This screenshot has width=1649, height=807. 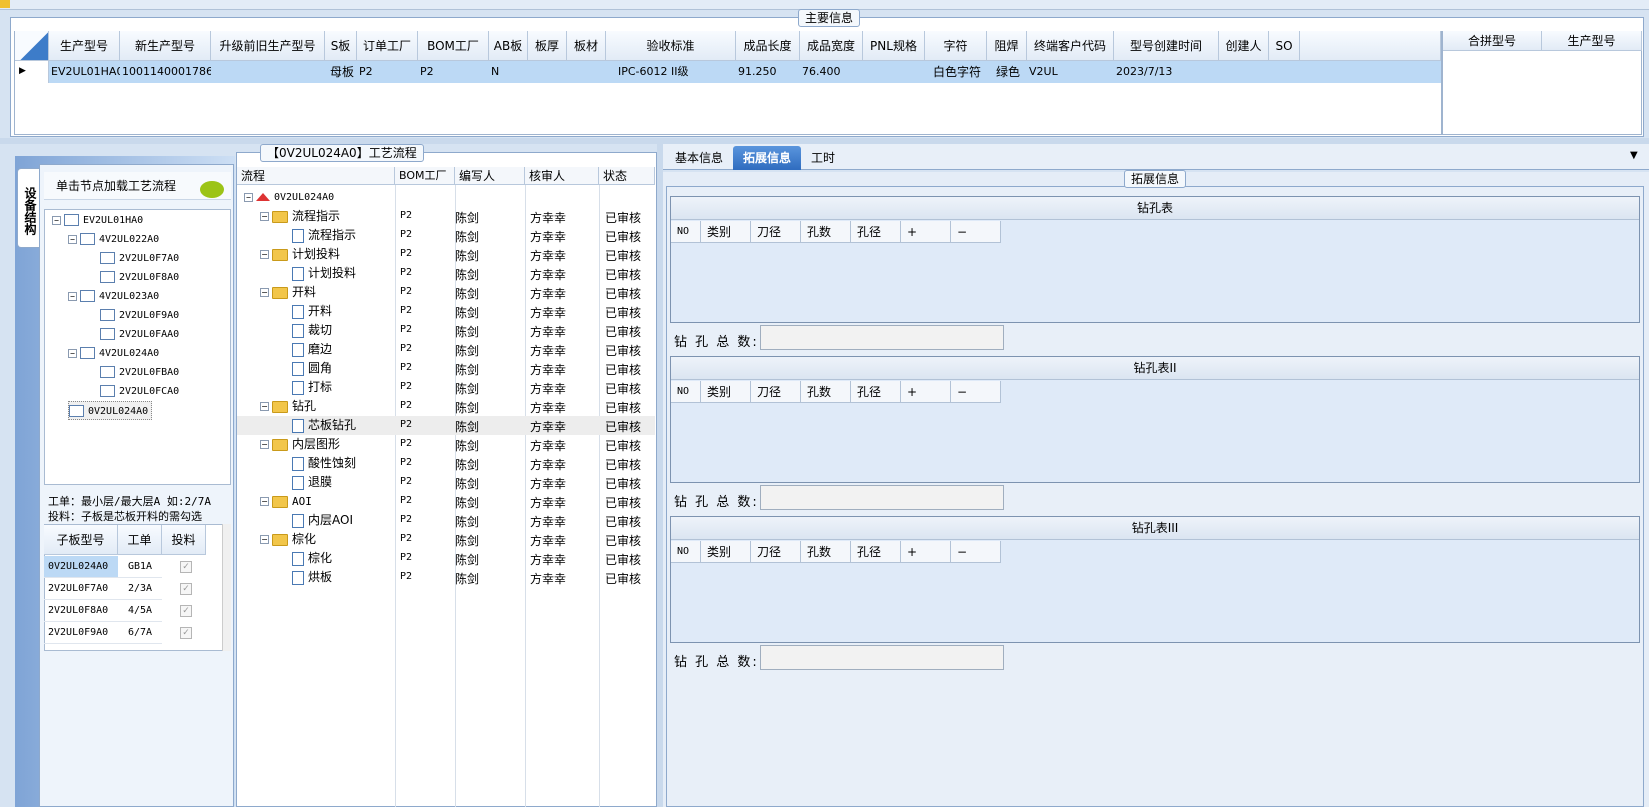 What do you see at coordinates (288, 406) in the screenshot?
I see `process-tree-node: − 钻孔` at bounding box center [288, 406].